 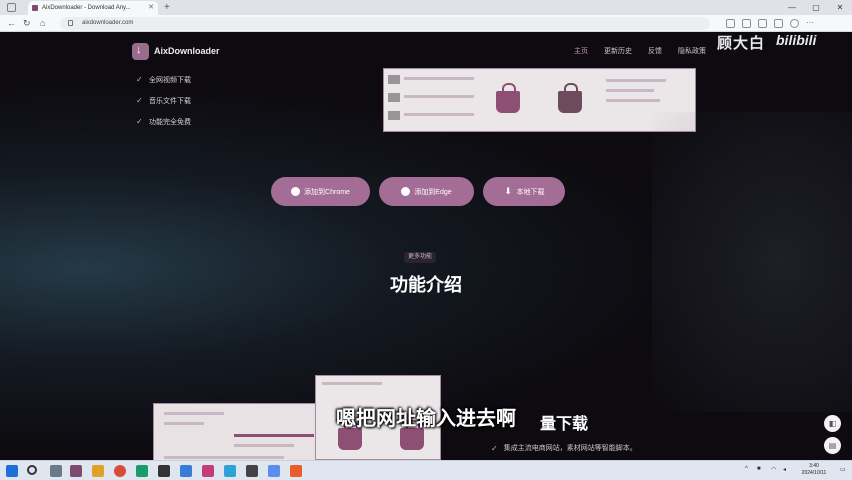 I want to click on favorites-icon, so click(x=746, y=23).